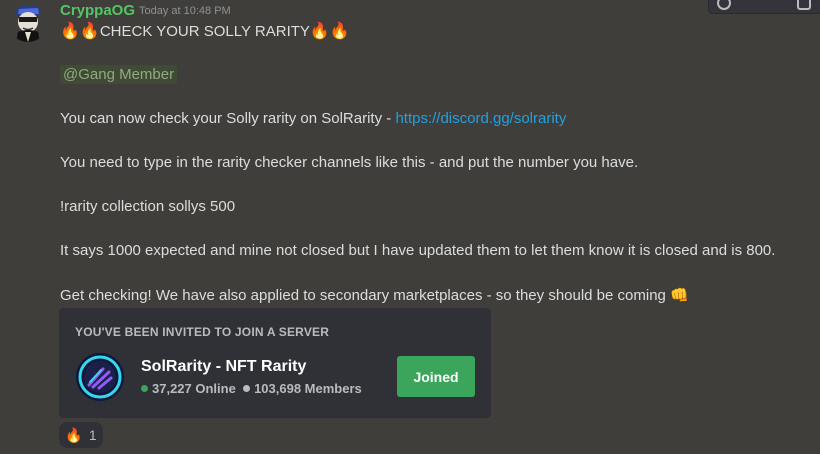 This screenshot has width=820, height=454. What do you see at coordinates (724, 5) in the screenshot?
I see `add-reaction-icon` at bounding box center [724, 5].